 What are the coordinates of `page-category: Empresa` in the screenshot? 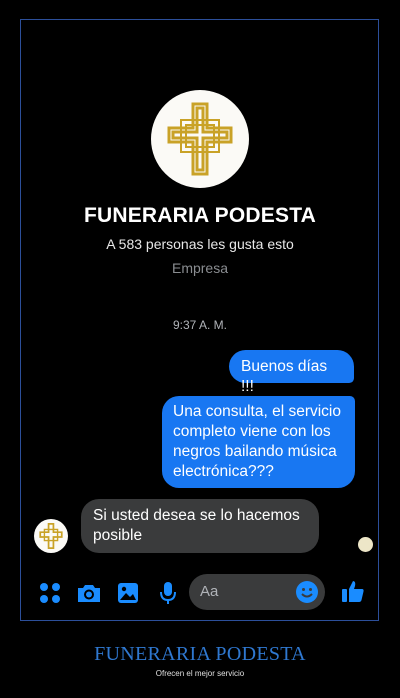 It's located at (200, 268).